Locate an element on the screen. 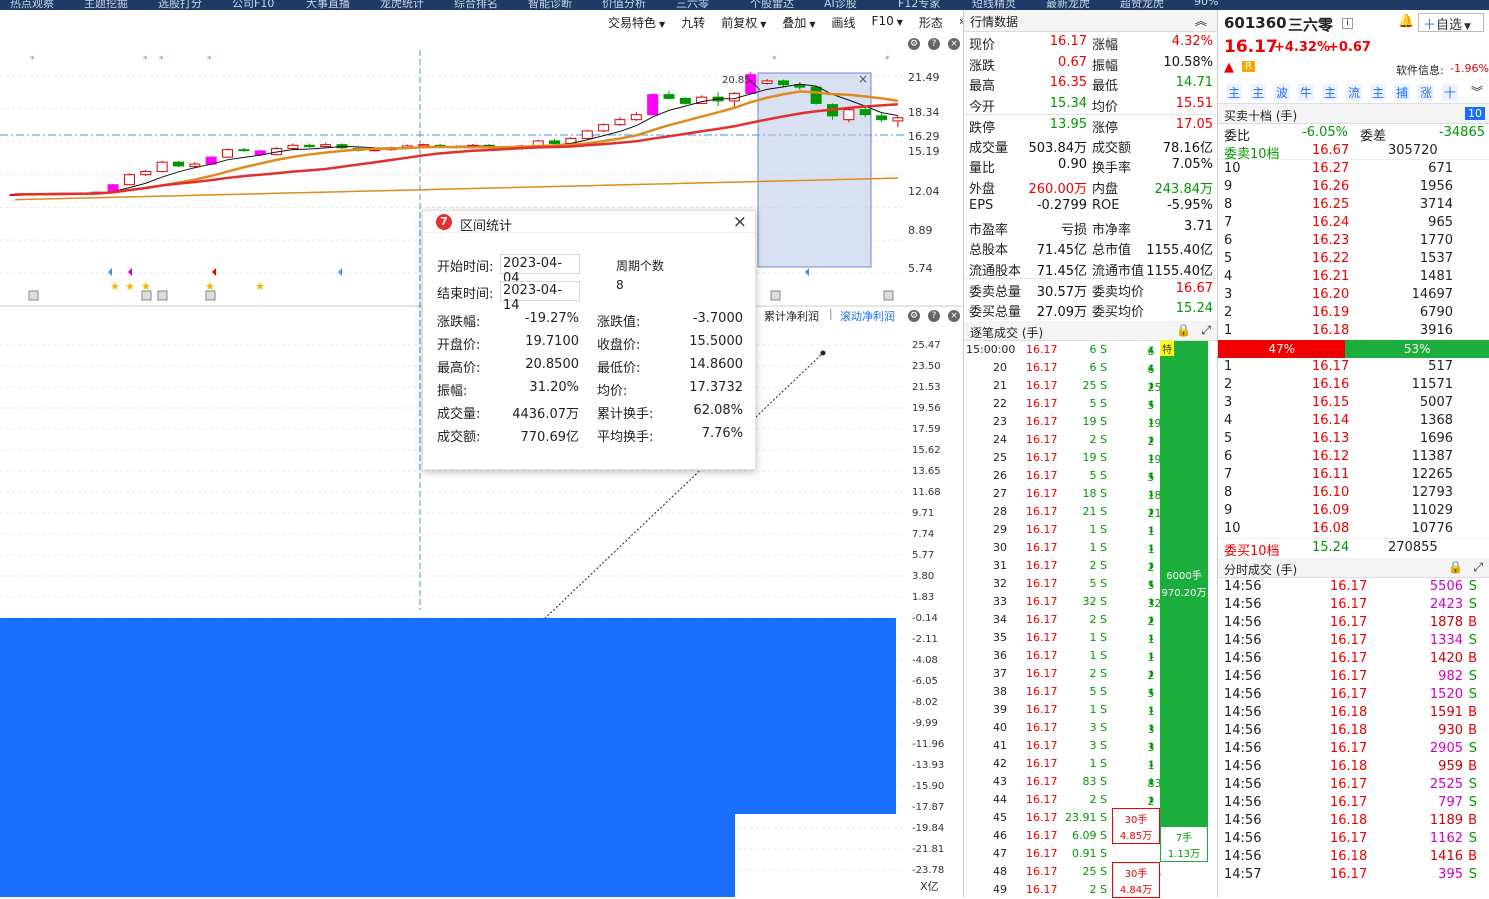 This screenshot has height=899, width=1489. feature-tag: 流 is located at coordinates (1354, 92).